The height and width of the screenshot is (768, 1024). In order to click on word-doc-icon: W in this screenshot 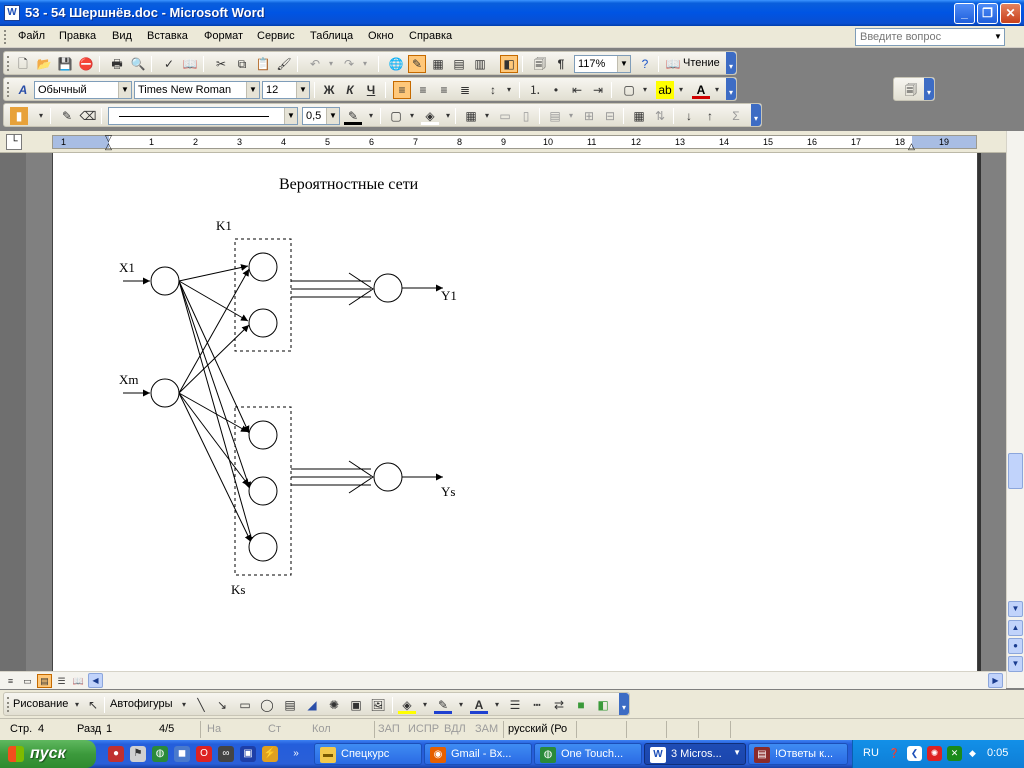, I will do `click(12, 13)`.